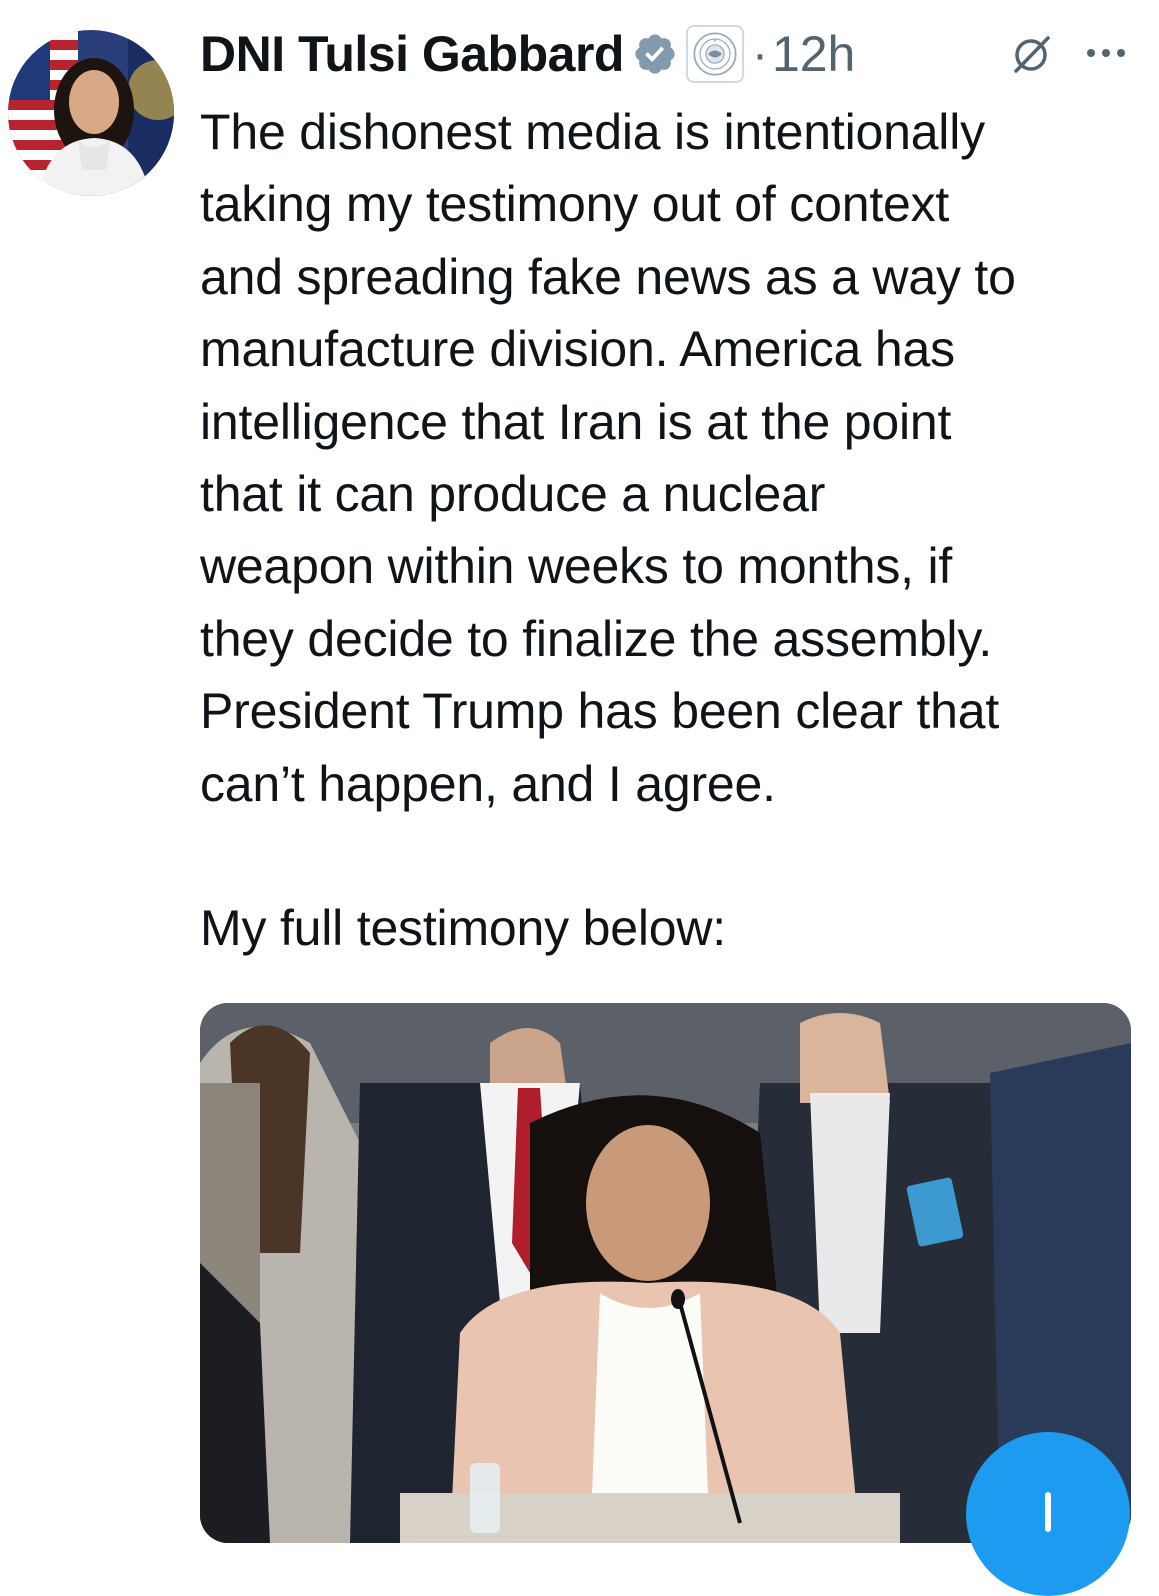 Image resolution: width=1159 pixels, height=1596 pixels. Describe the element at coordinates (608, 276) in the screenshot. I see `tweet-text-line: and spreading fake news as a way to` at that location.